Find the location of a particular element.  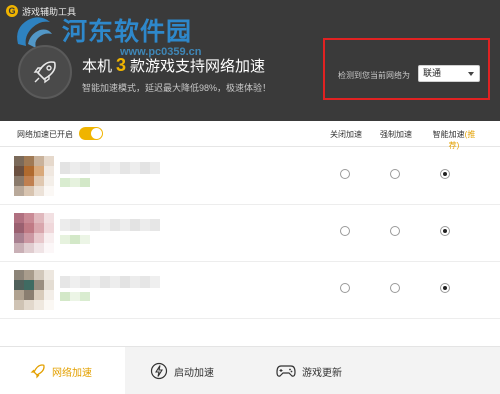

accel-toolbar: 网络加速已开启 关闭加速 强制加速 智能加速(推荐) is located at coordinates (250, 135).